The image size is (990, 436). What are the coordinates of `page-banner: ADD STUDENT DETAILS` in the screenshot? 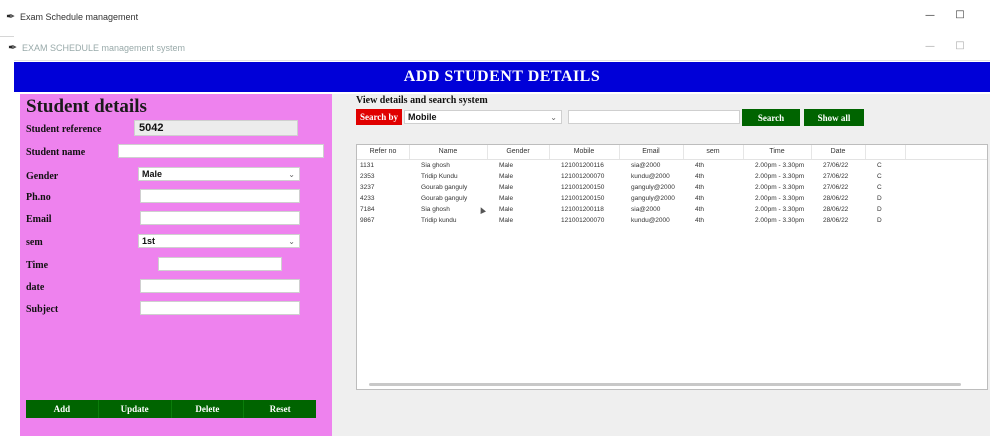 It's located at (502, 77).